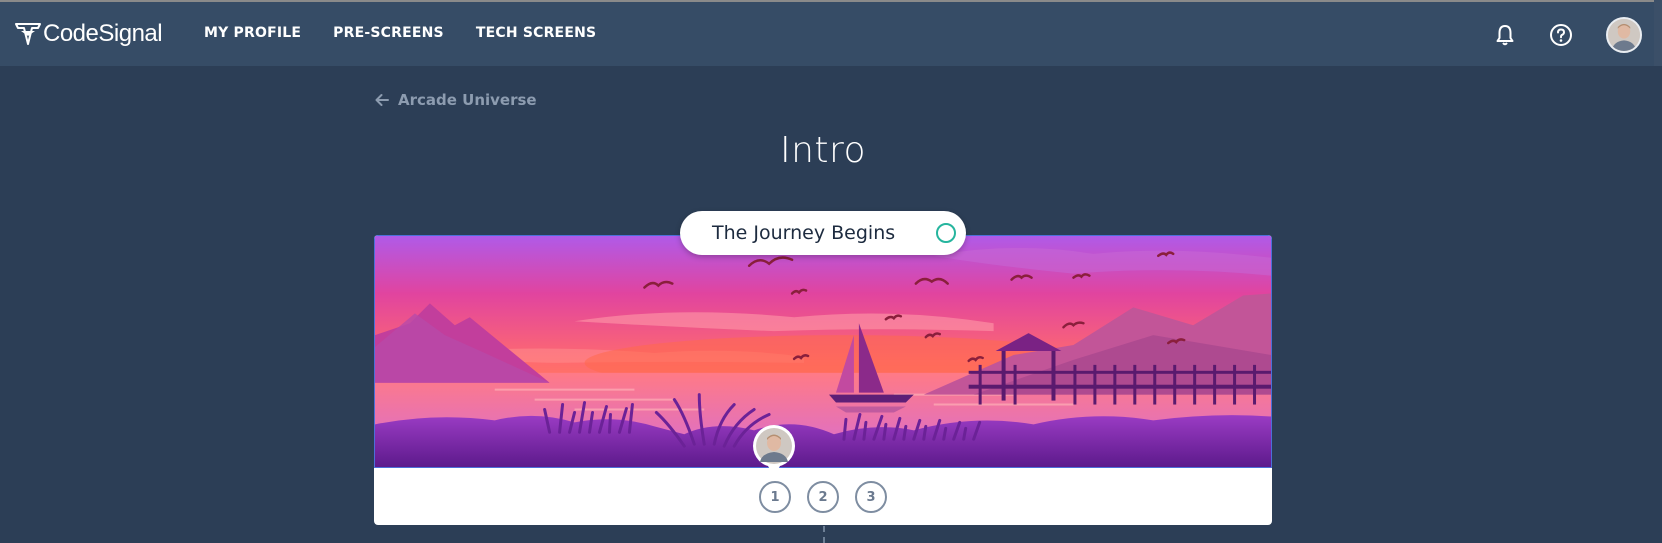  I want to click on avatar-photo, so click(1624, 35).